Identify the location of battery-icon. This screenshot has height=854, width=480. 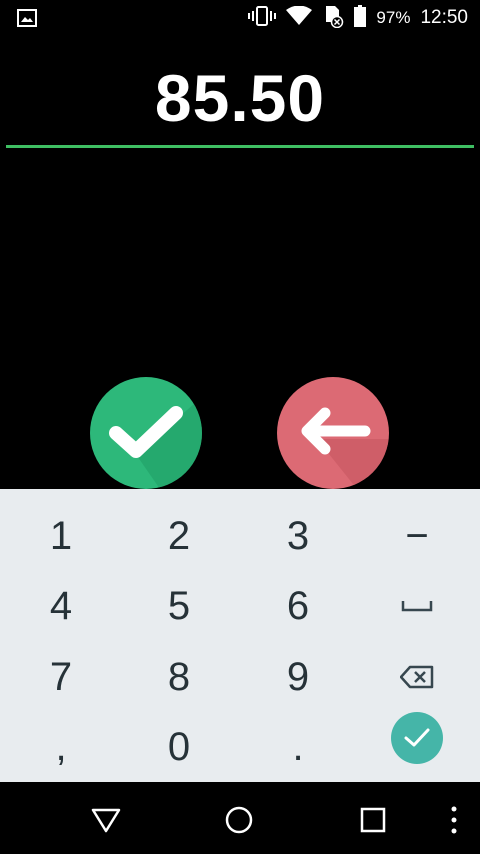
(360, 18).